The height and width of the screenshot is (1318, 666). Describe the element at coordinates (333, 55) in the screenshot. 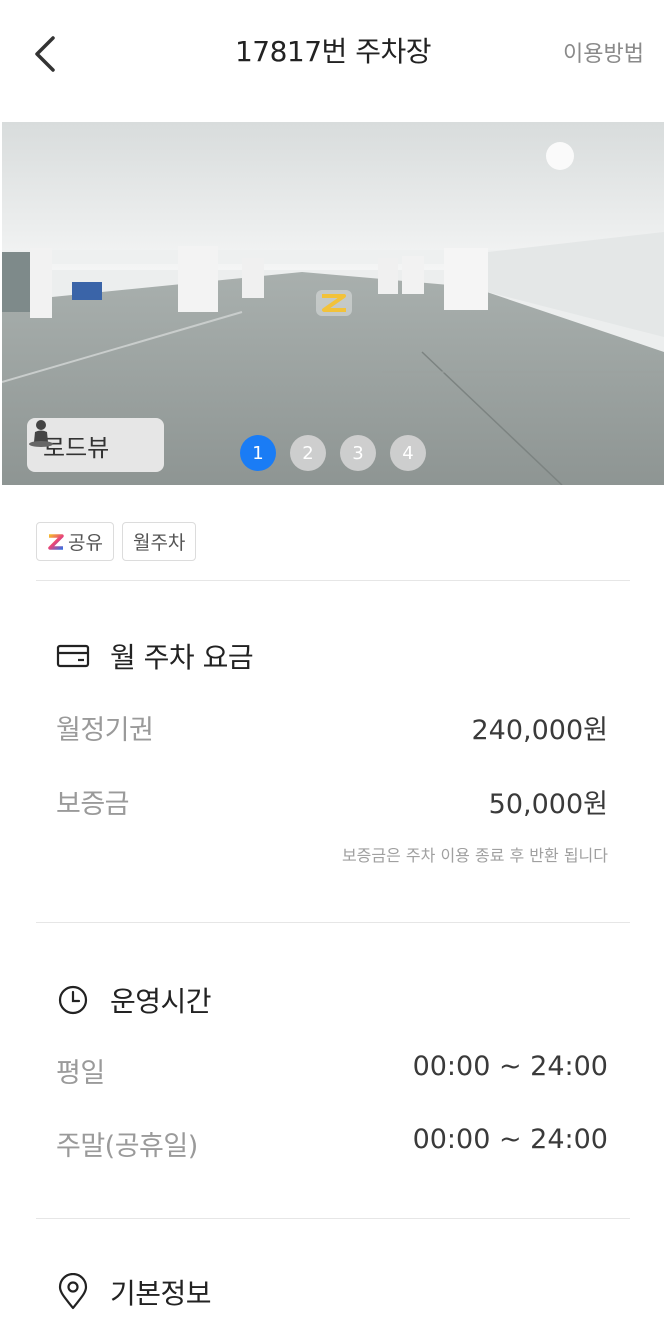

I see `top-bar: 17817번 주차장 이용방법` at that location.